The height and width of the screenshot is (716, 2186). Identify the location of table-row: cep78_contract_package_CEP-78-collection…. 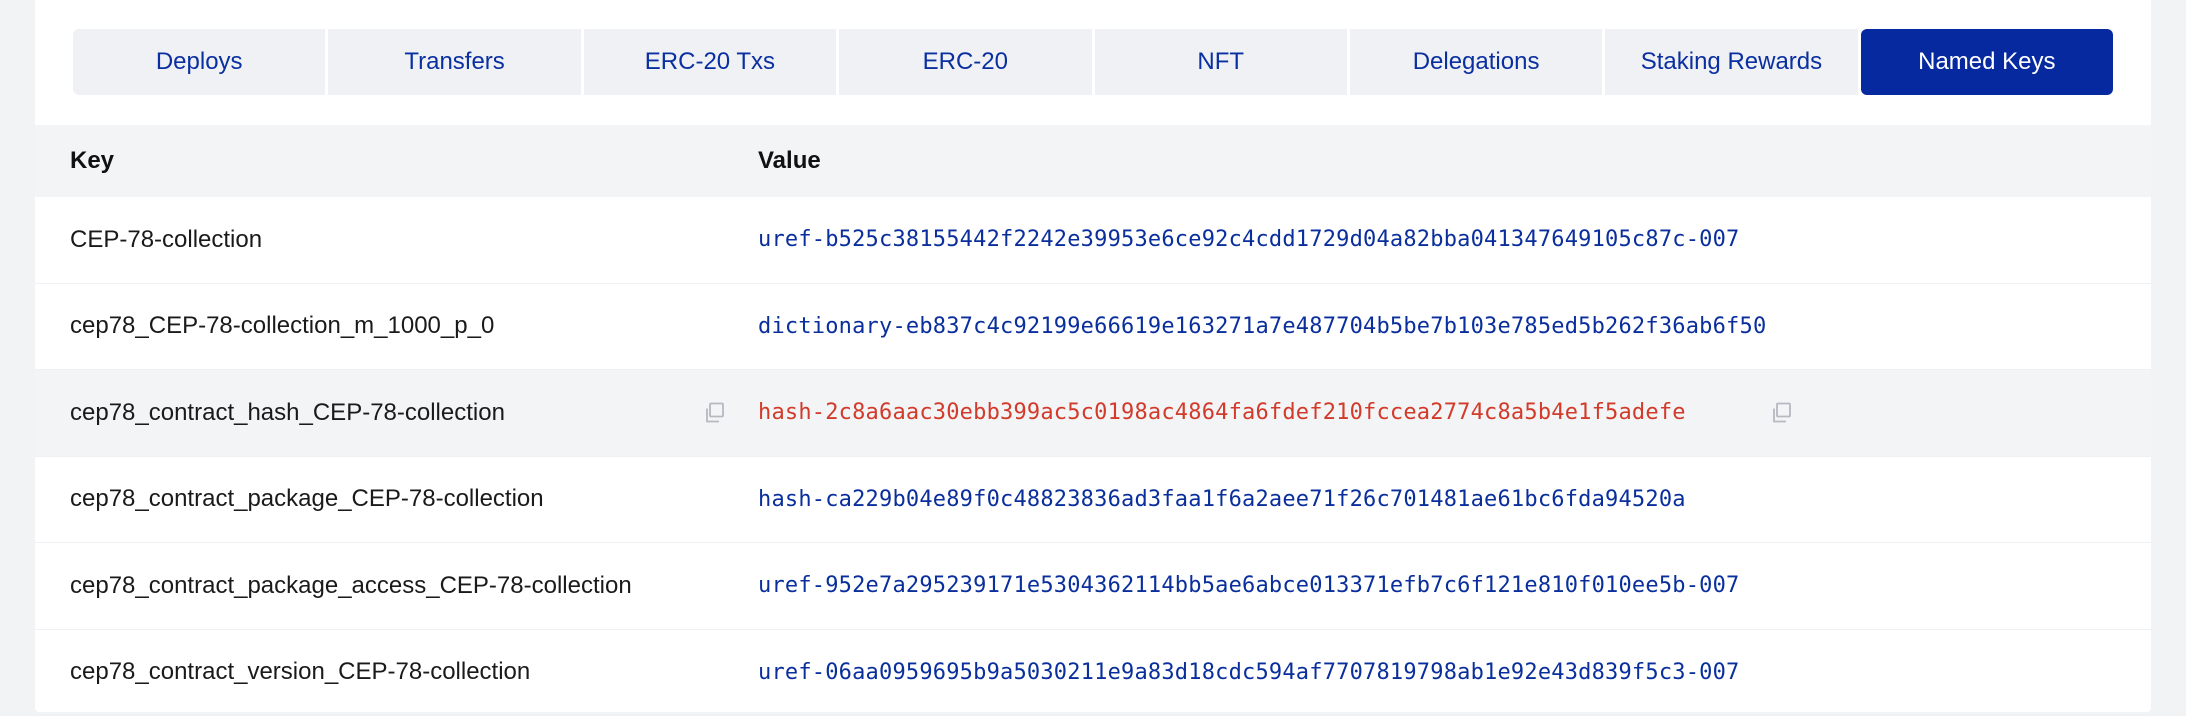
(1093, 500).